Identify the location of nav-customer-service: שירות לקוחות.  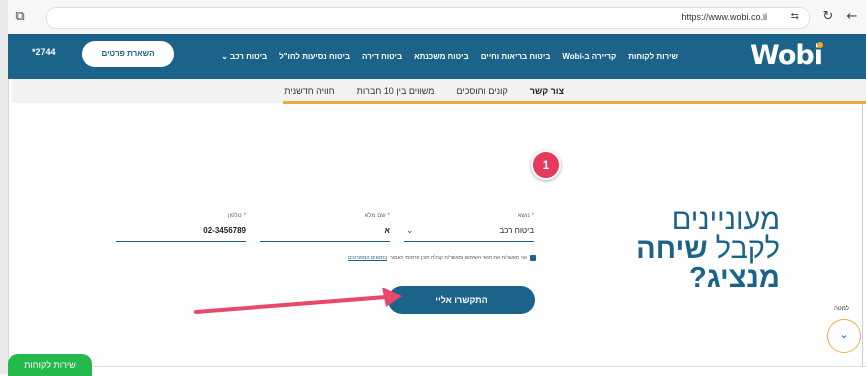
(653, 56).